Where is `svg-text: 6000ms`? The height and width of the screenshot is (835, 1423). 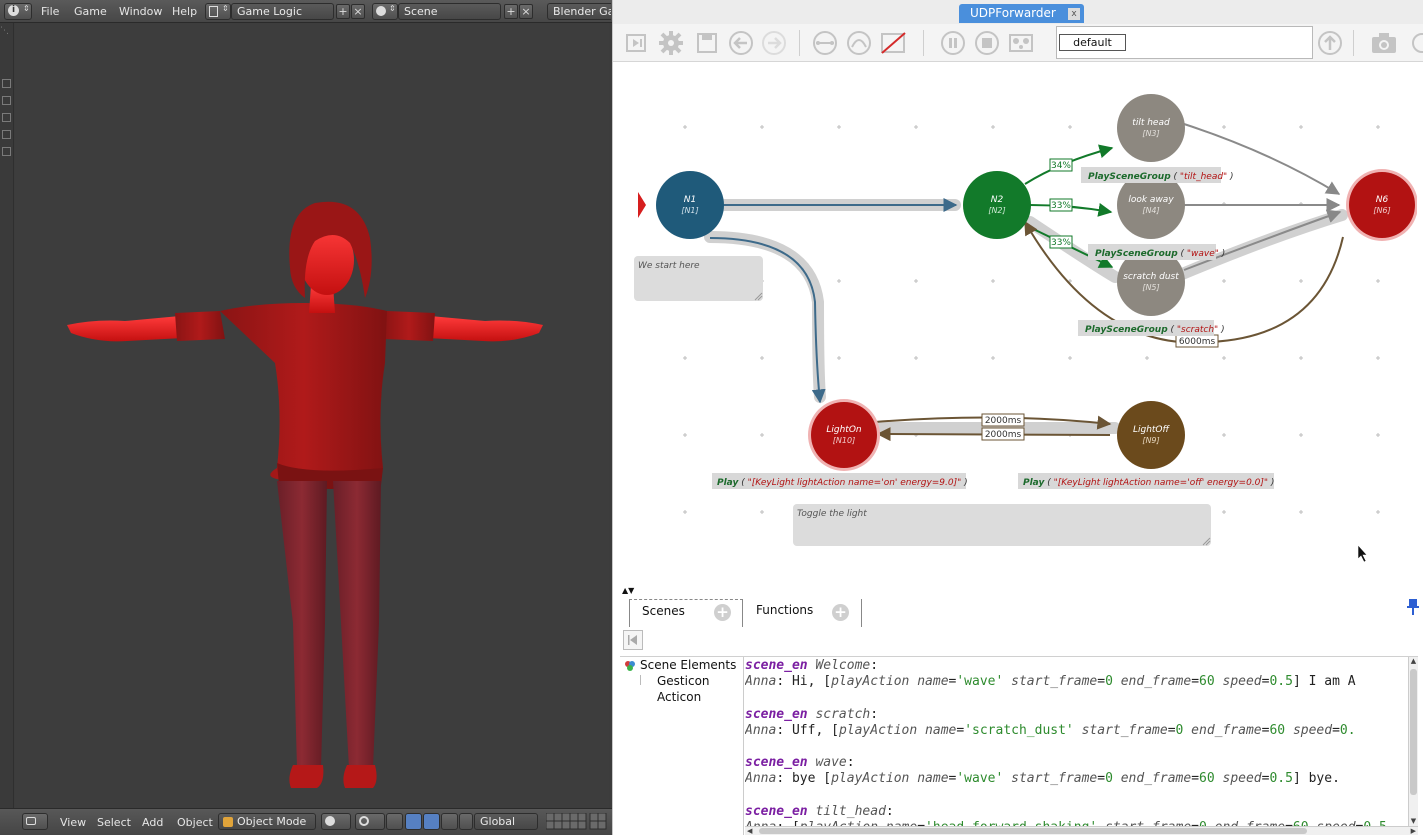
svg-text: 6000ms is located at coordinates (1197, 342).